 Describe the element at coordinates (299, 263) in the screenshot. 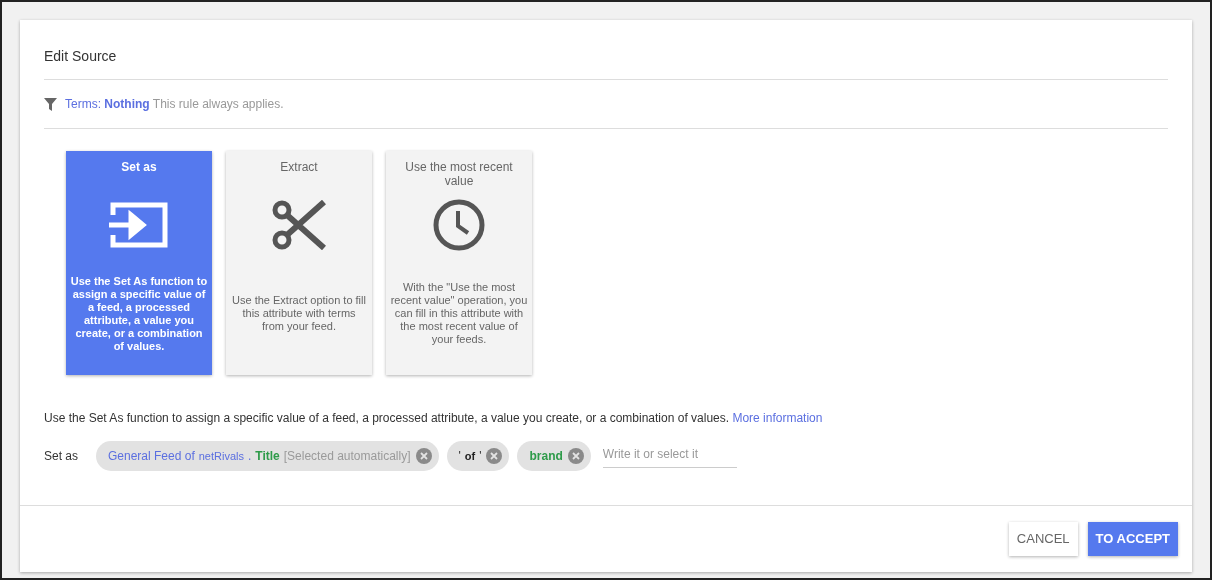

I see `option-card: Extract Use the Extract option to fill this attribute with terms from your feed.` at that location.